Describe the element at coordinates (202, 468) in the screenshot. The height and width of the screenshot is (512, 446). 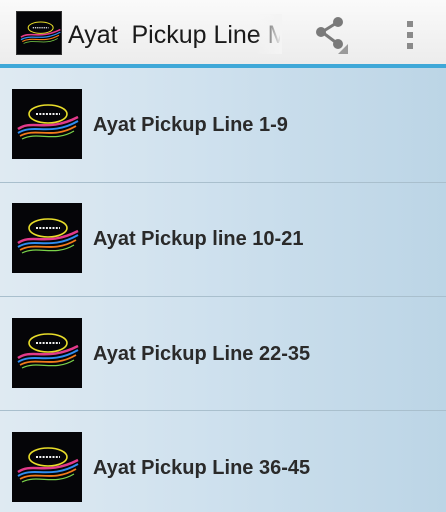
I see `list-item-label: Ayat Pickup Line 36-45` at that location.